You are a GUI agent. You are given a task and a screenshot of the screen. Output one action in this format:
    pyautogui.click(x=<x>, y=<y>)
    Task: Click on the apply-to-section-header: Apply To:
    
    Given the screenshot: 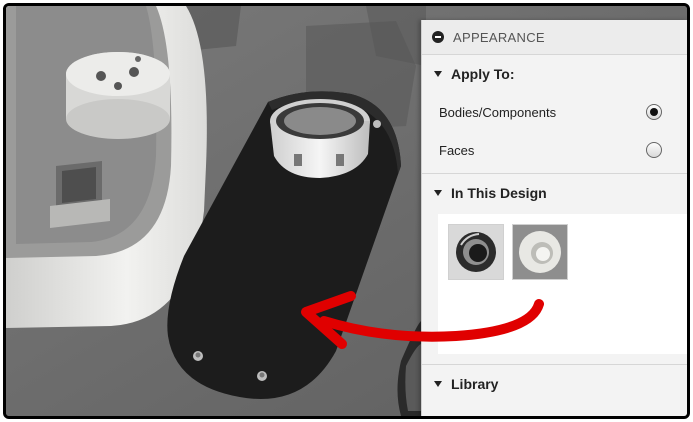 What is the action you would take?
    pyautogui.click(x=554, y=74)
    